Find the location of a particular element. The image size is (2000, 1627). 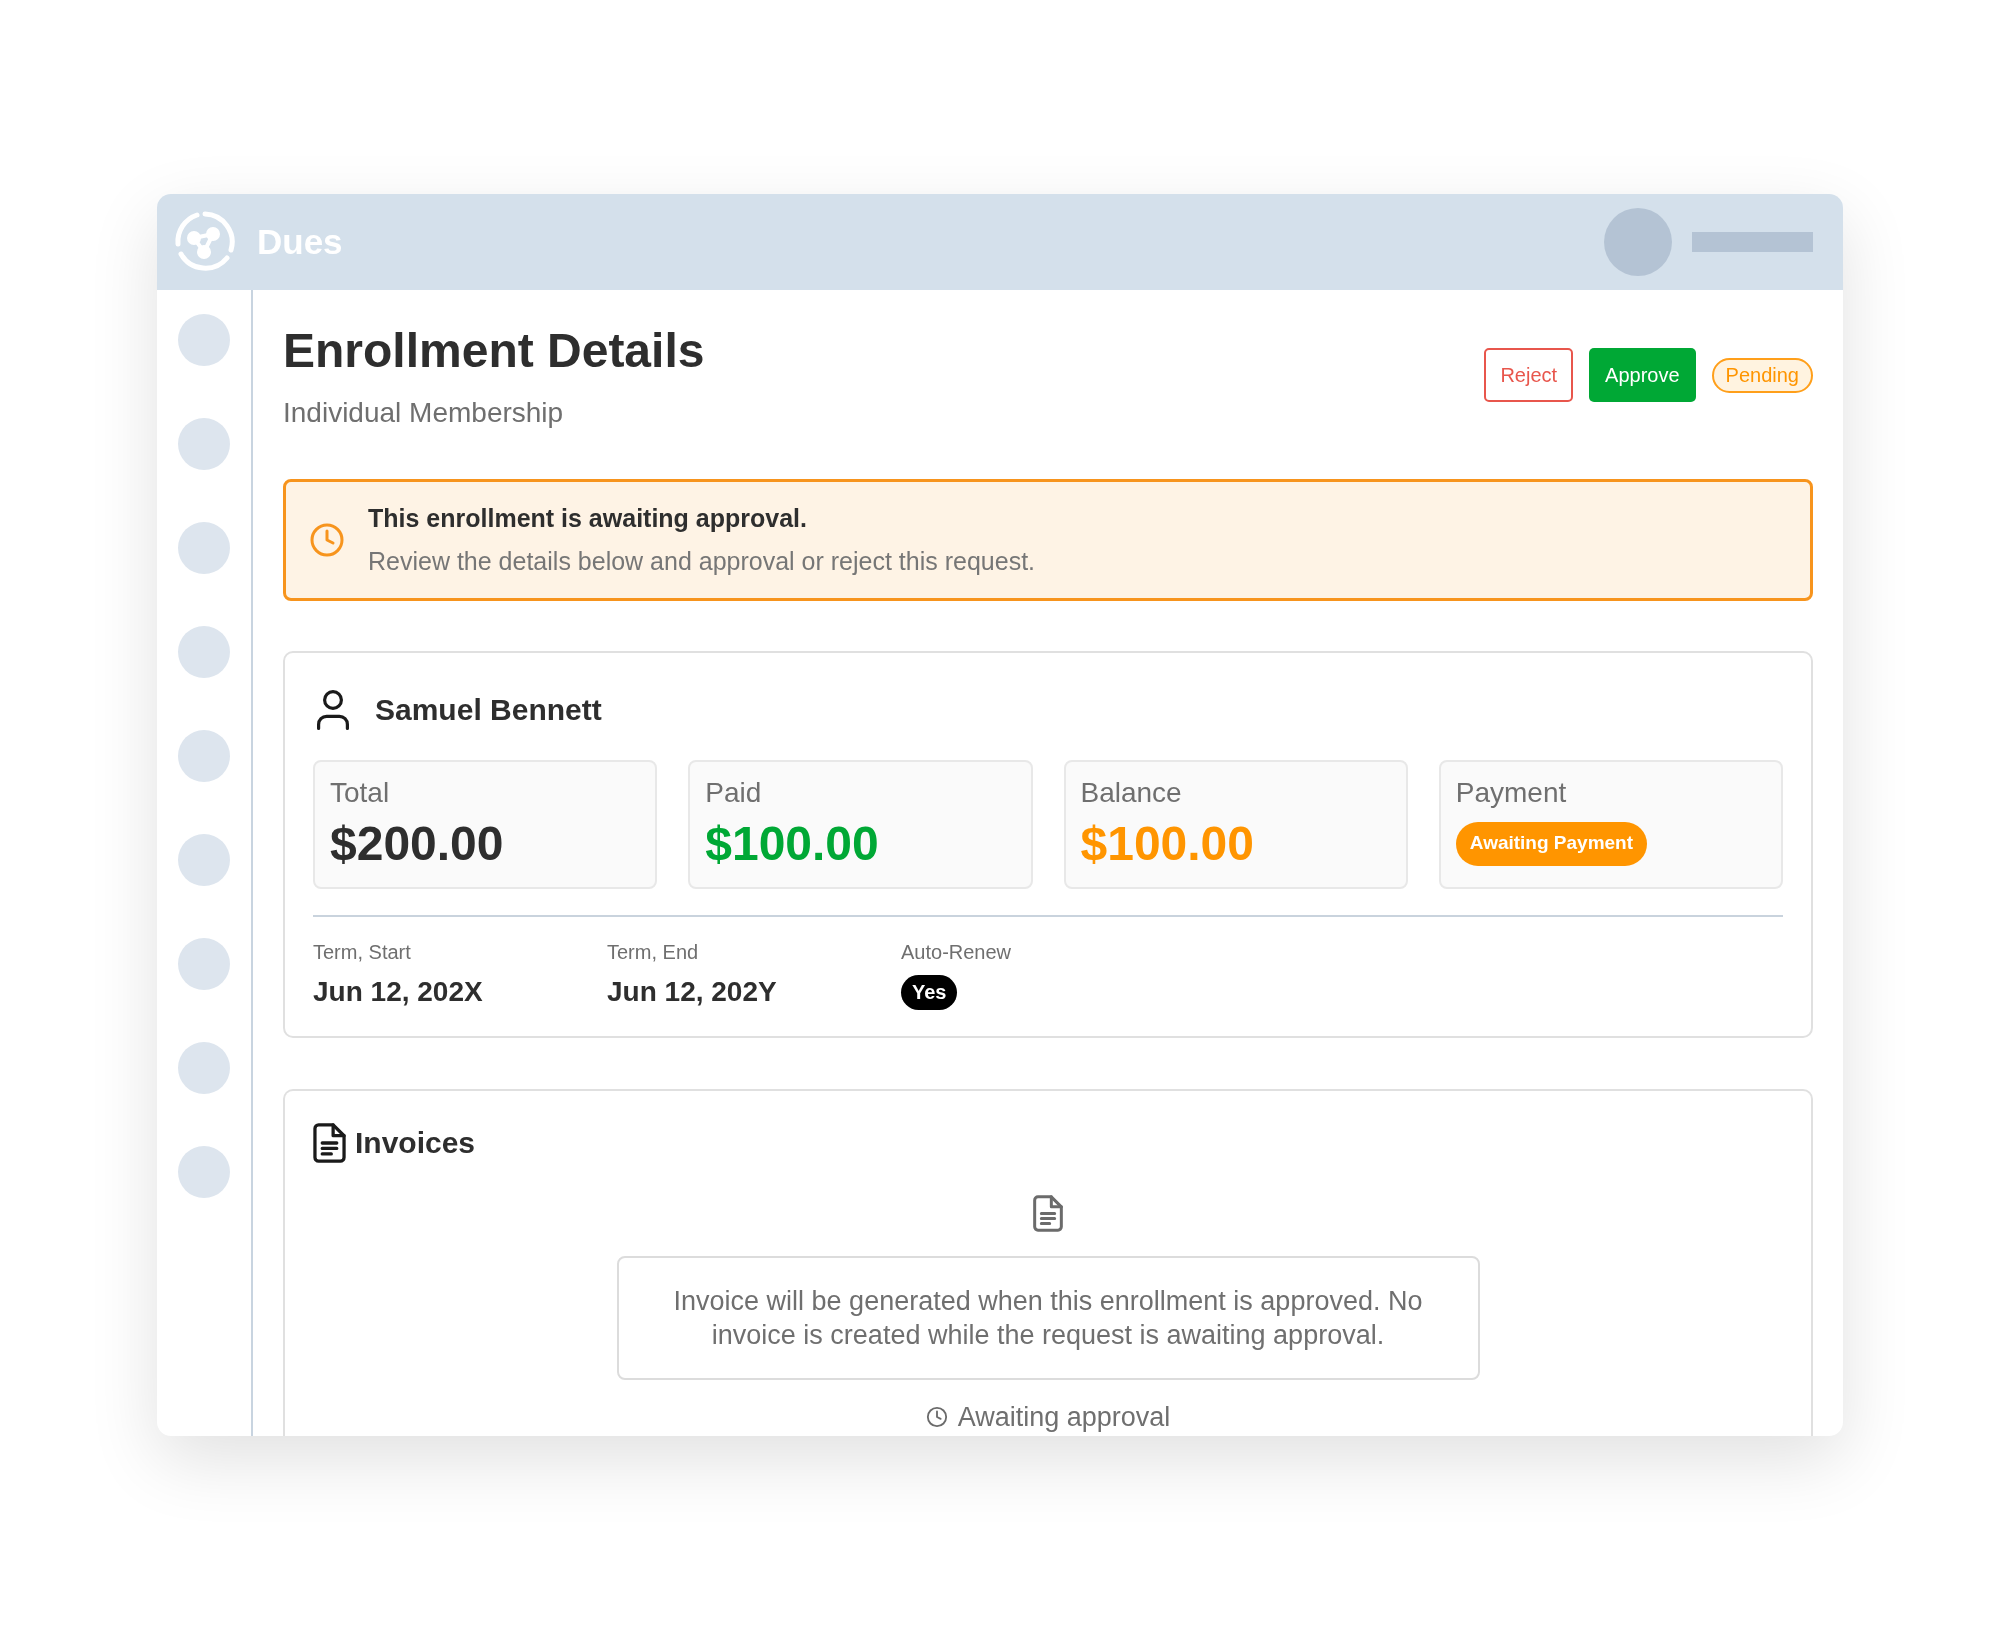

term-label: Term, End is located at coordinates (653, 952).